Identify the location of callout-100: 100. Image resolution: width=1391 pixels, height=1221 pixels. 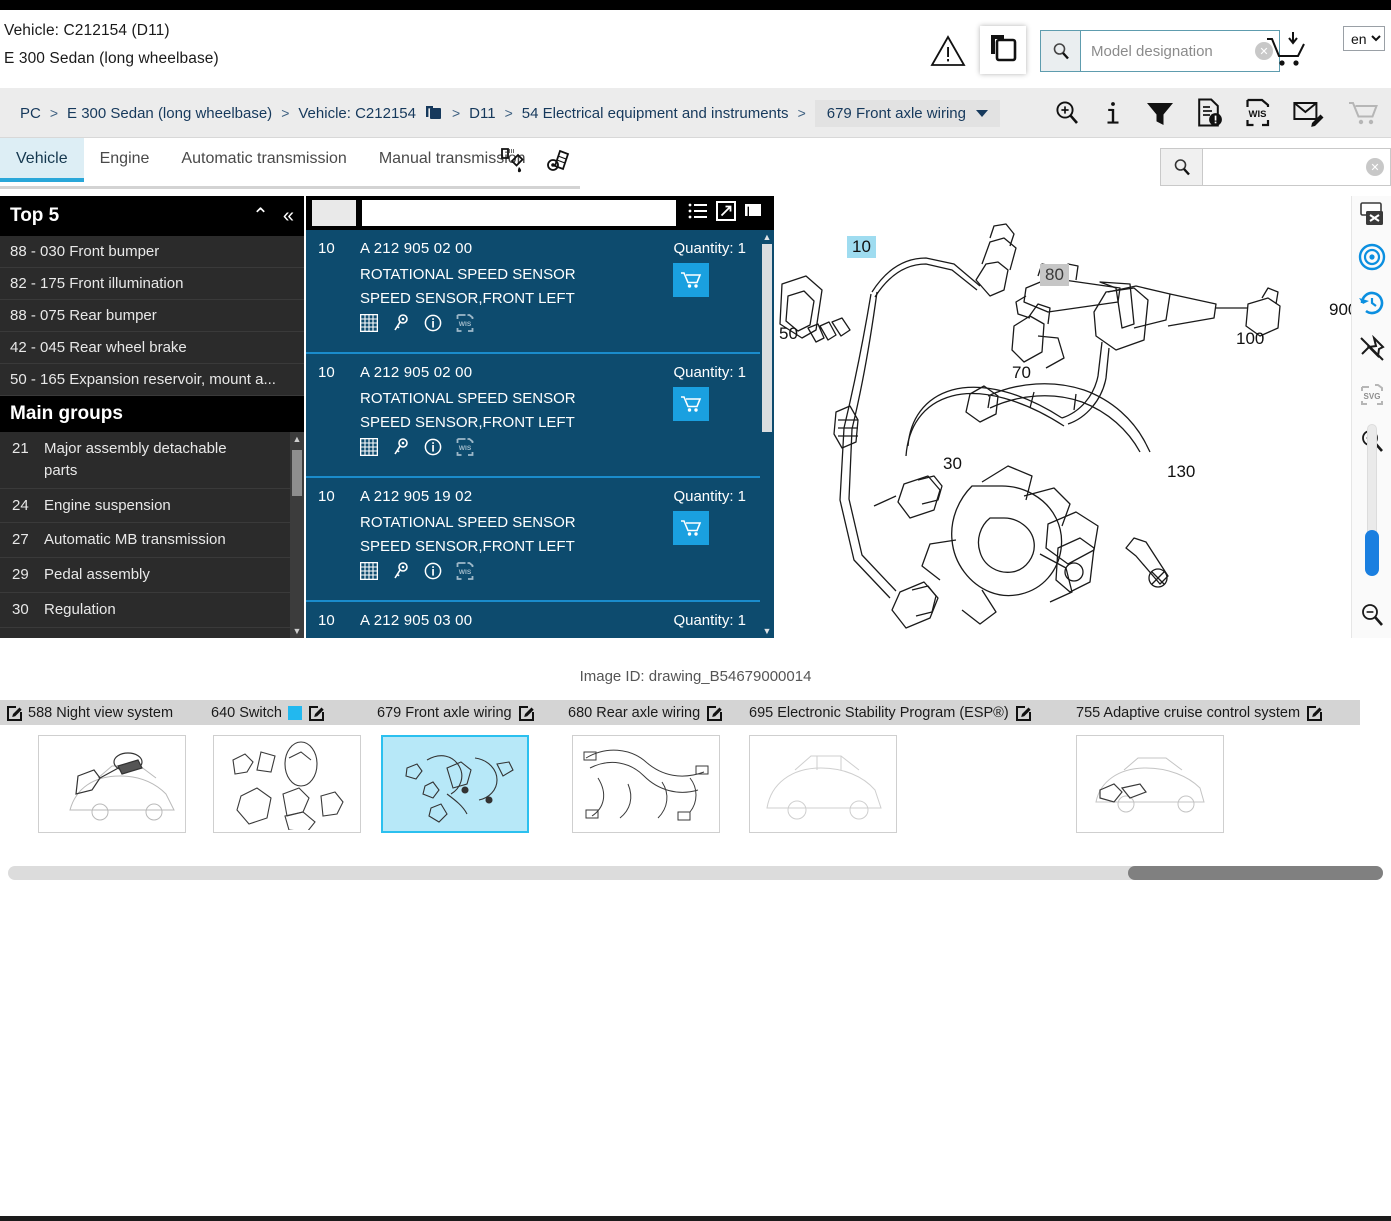
(1250, 339).